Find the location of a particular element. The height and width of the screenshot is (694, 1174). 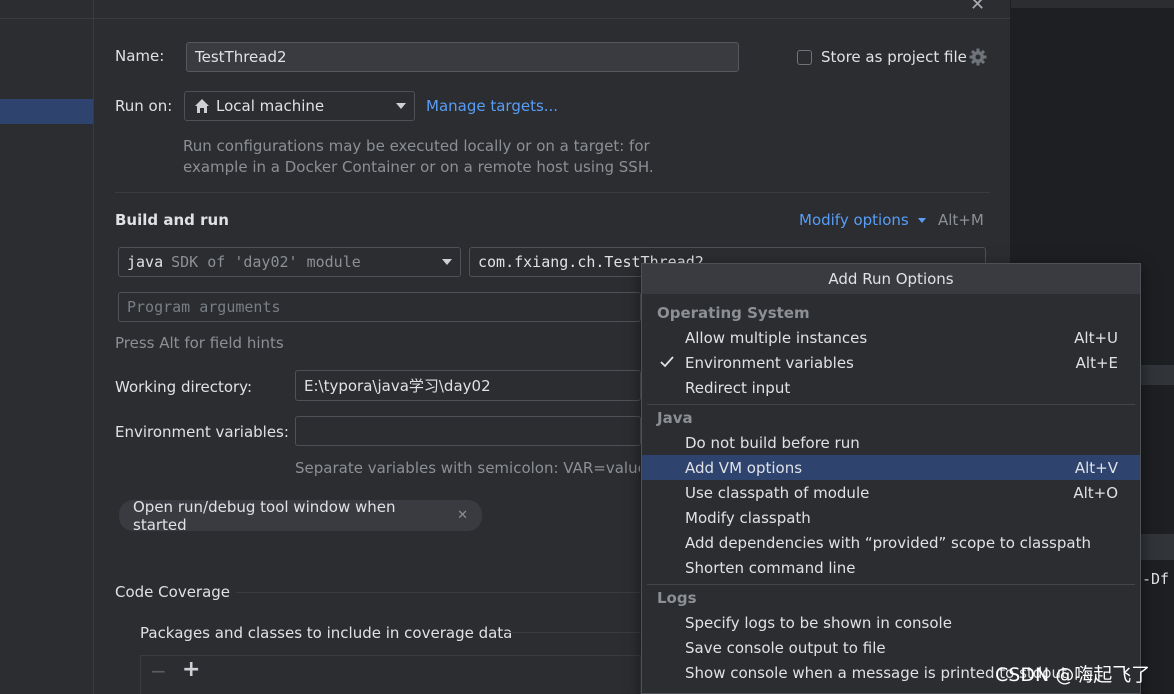

working-directory-value: E:\typora\java学习\day02 is located at coordinates (397, 386).